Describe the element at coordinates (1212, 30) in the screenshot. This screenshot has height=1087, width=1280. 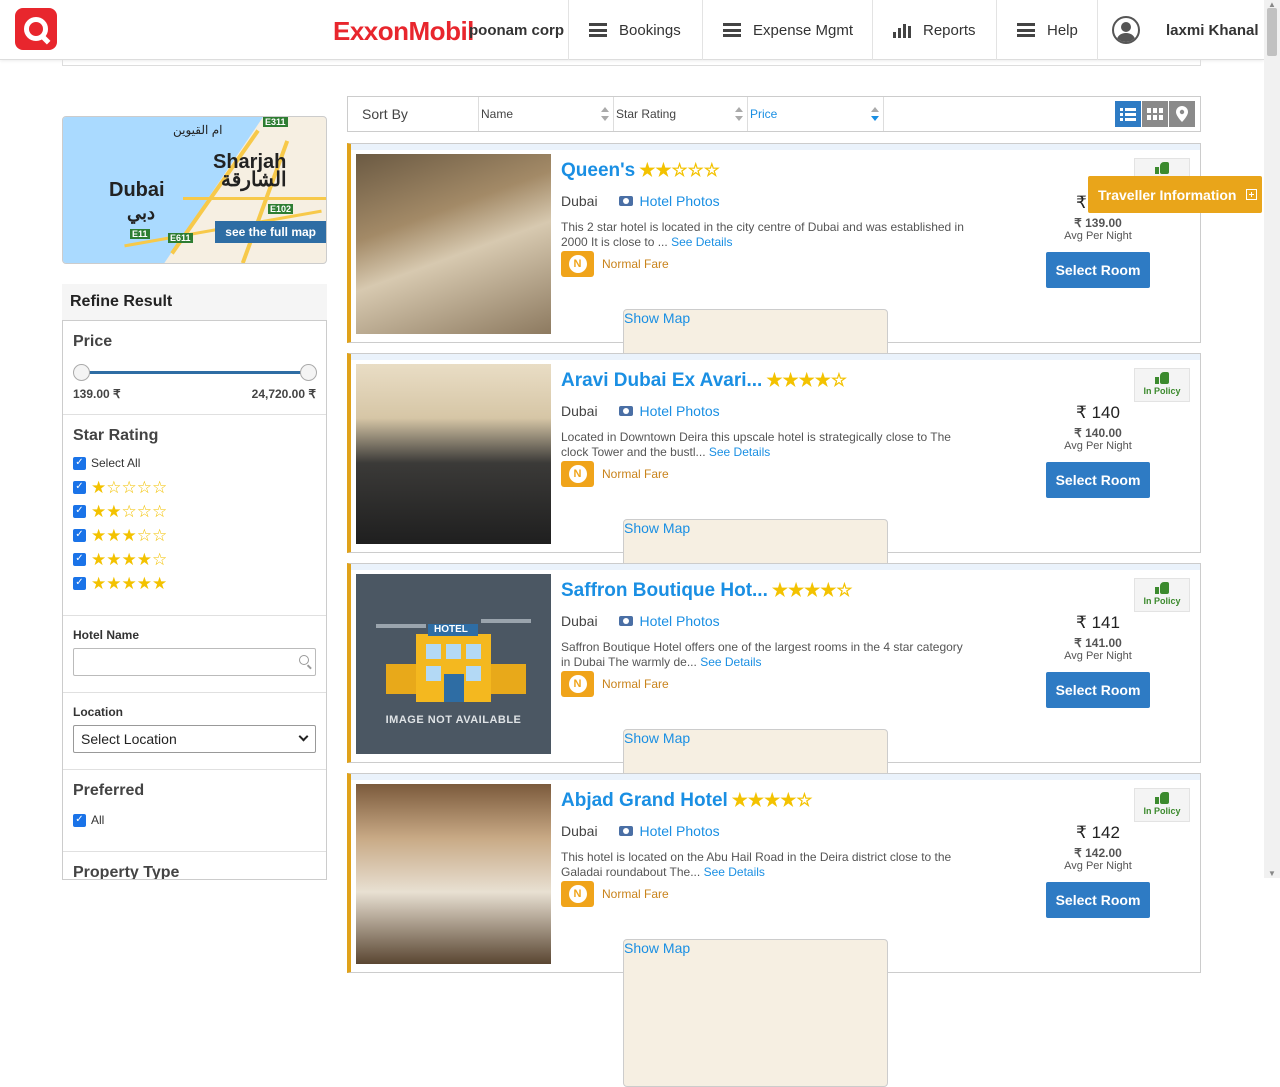
I see `user-name: laxmi Khanal` at that location.